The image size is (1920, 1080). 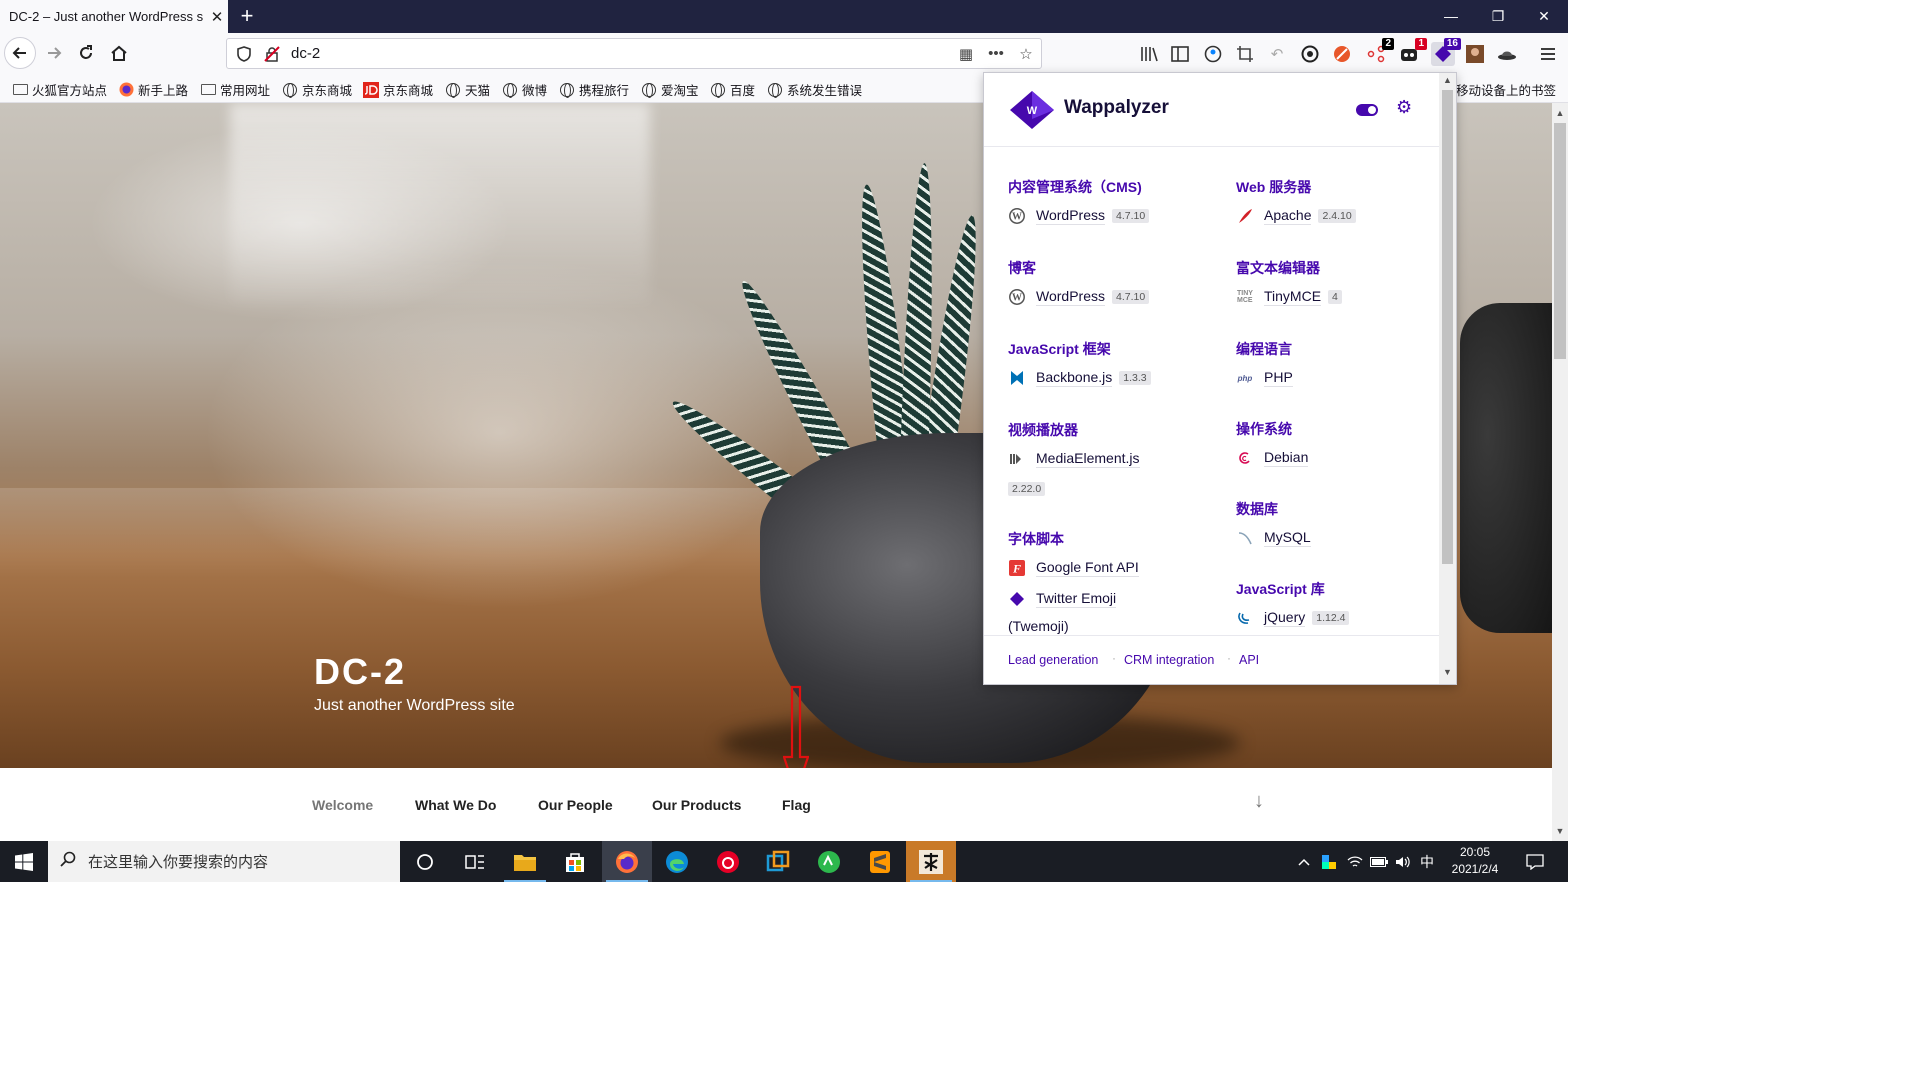 What do you see at coordinates (1446, 52) in the screenshot?
I see `wappalyzer-toolbar-icon: 16` at bounding box center [1446, 52].